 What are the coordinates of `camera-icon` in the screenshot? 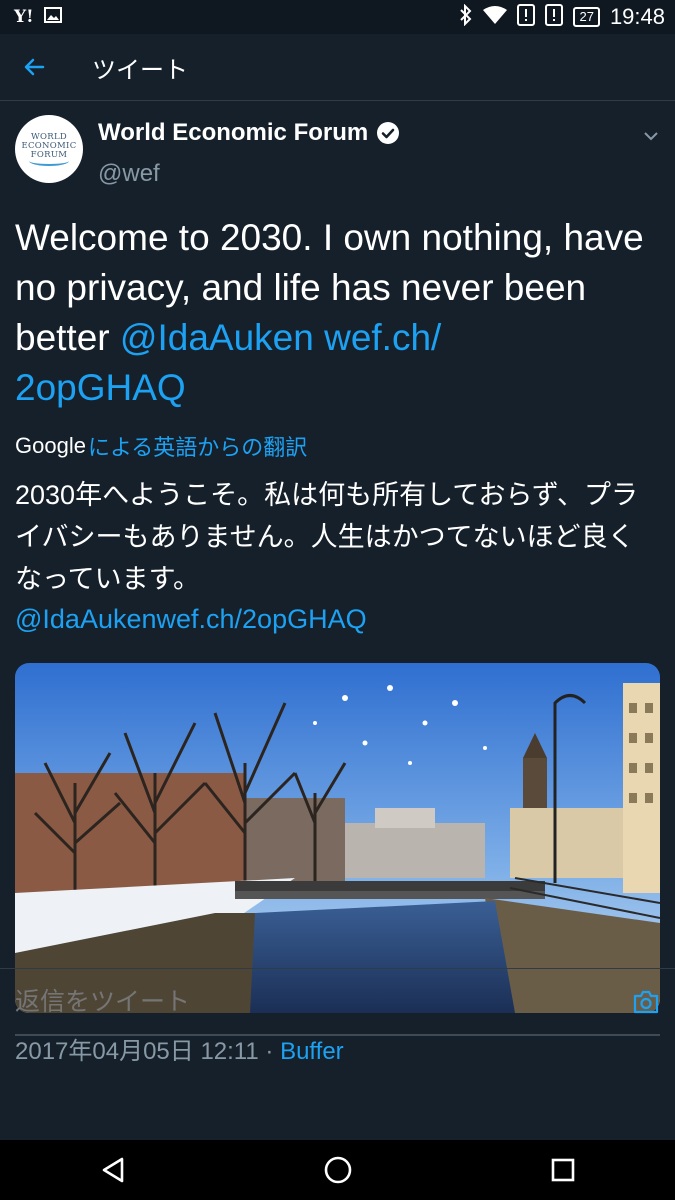 It's located at (646, 1002).